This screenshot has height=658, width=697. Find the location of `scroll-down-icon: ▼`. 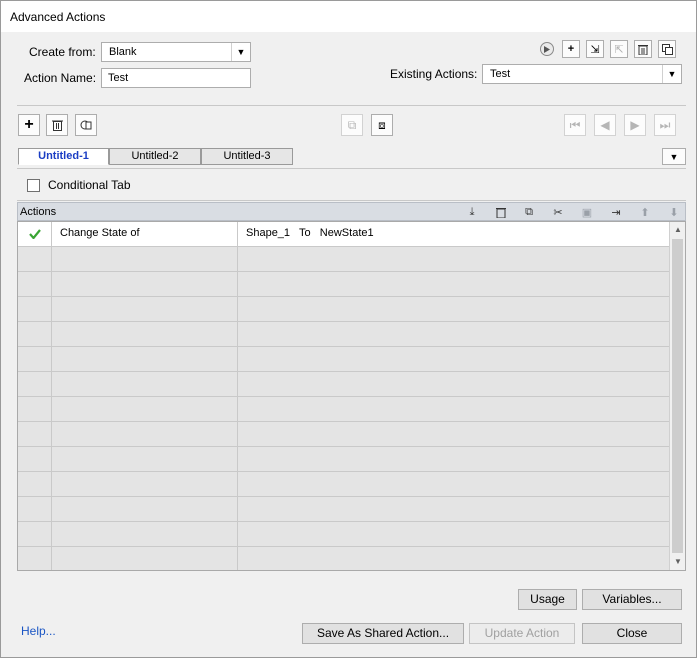

scroll-down-icon: ▼ is located at coordinates (677, 562).